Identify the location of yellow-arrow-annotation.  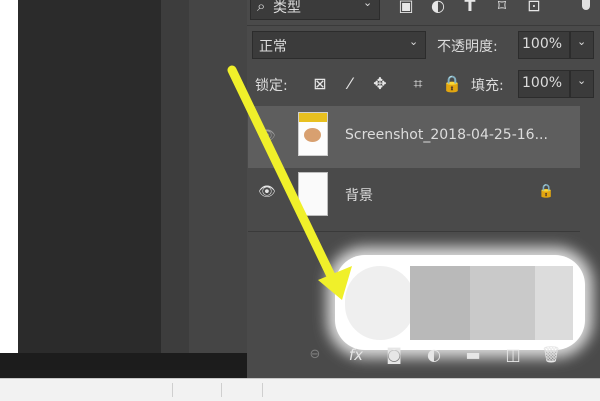
(289, 182).